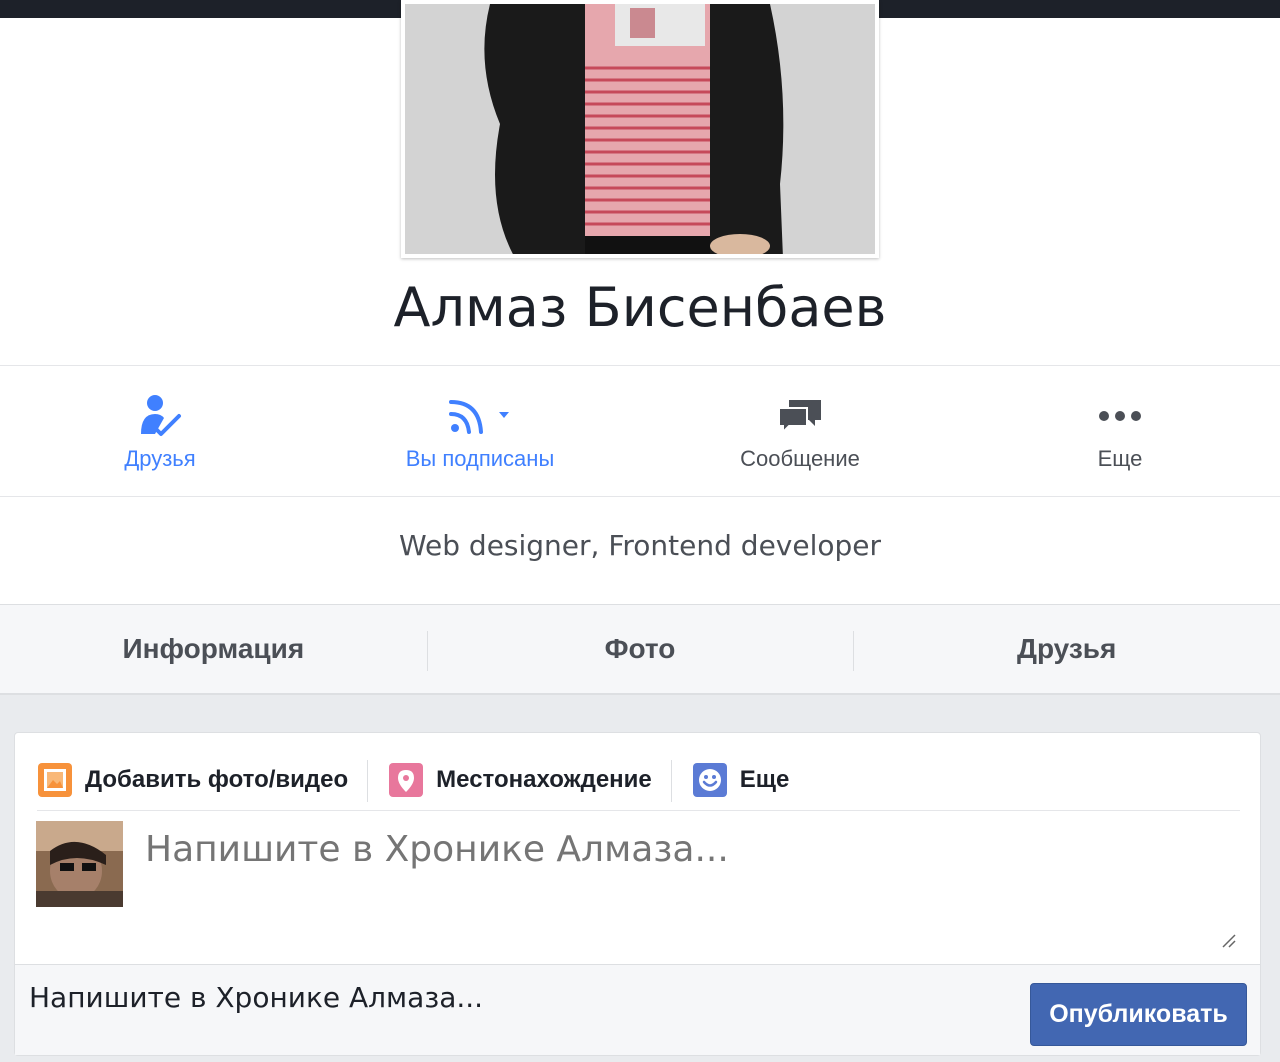 This screenshot has width=1280, height=1062. What do you see at coordinates (217, 779) in the screenshot?
I see `add-photo-video-label: Добавить фото/видео` at bounding box center [217, 779].